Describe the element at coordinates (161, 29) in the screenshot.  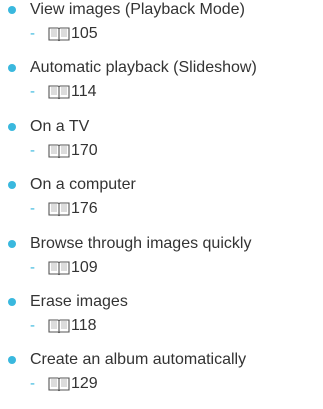
I see `list-item: View images (Playback Mode) - 105` at that location.